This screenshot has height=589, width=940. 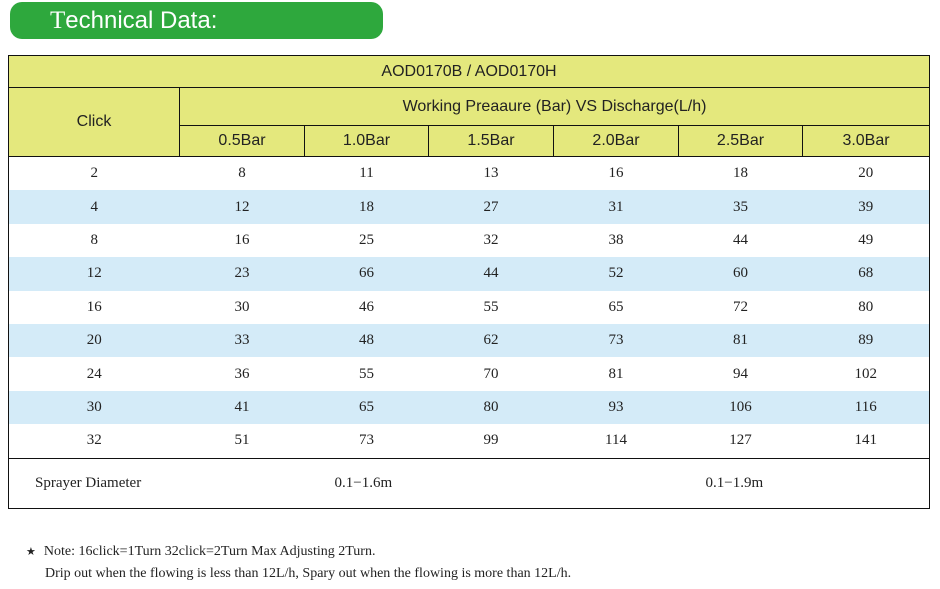 What do you see at coordinates (491, 141) in the screenshot?
I see `column-header: 1.5Bar` at bounding box center [491, 141].